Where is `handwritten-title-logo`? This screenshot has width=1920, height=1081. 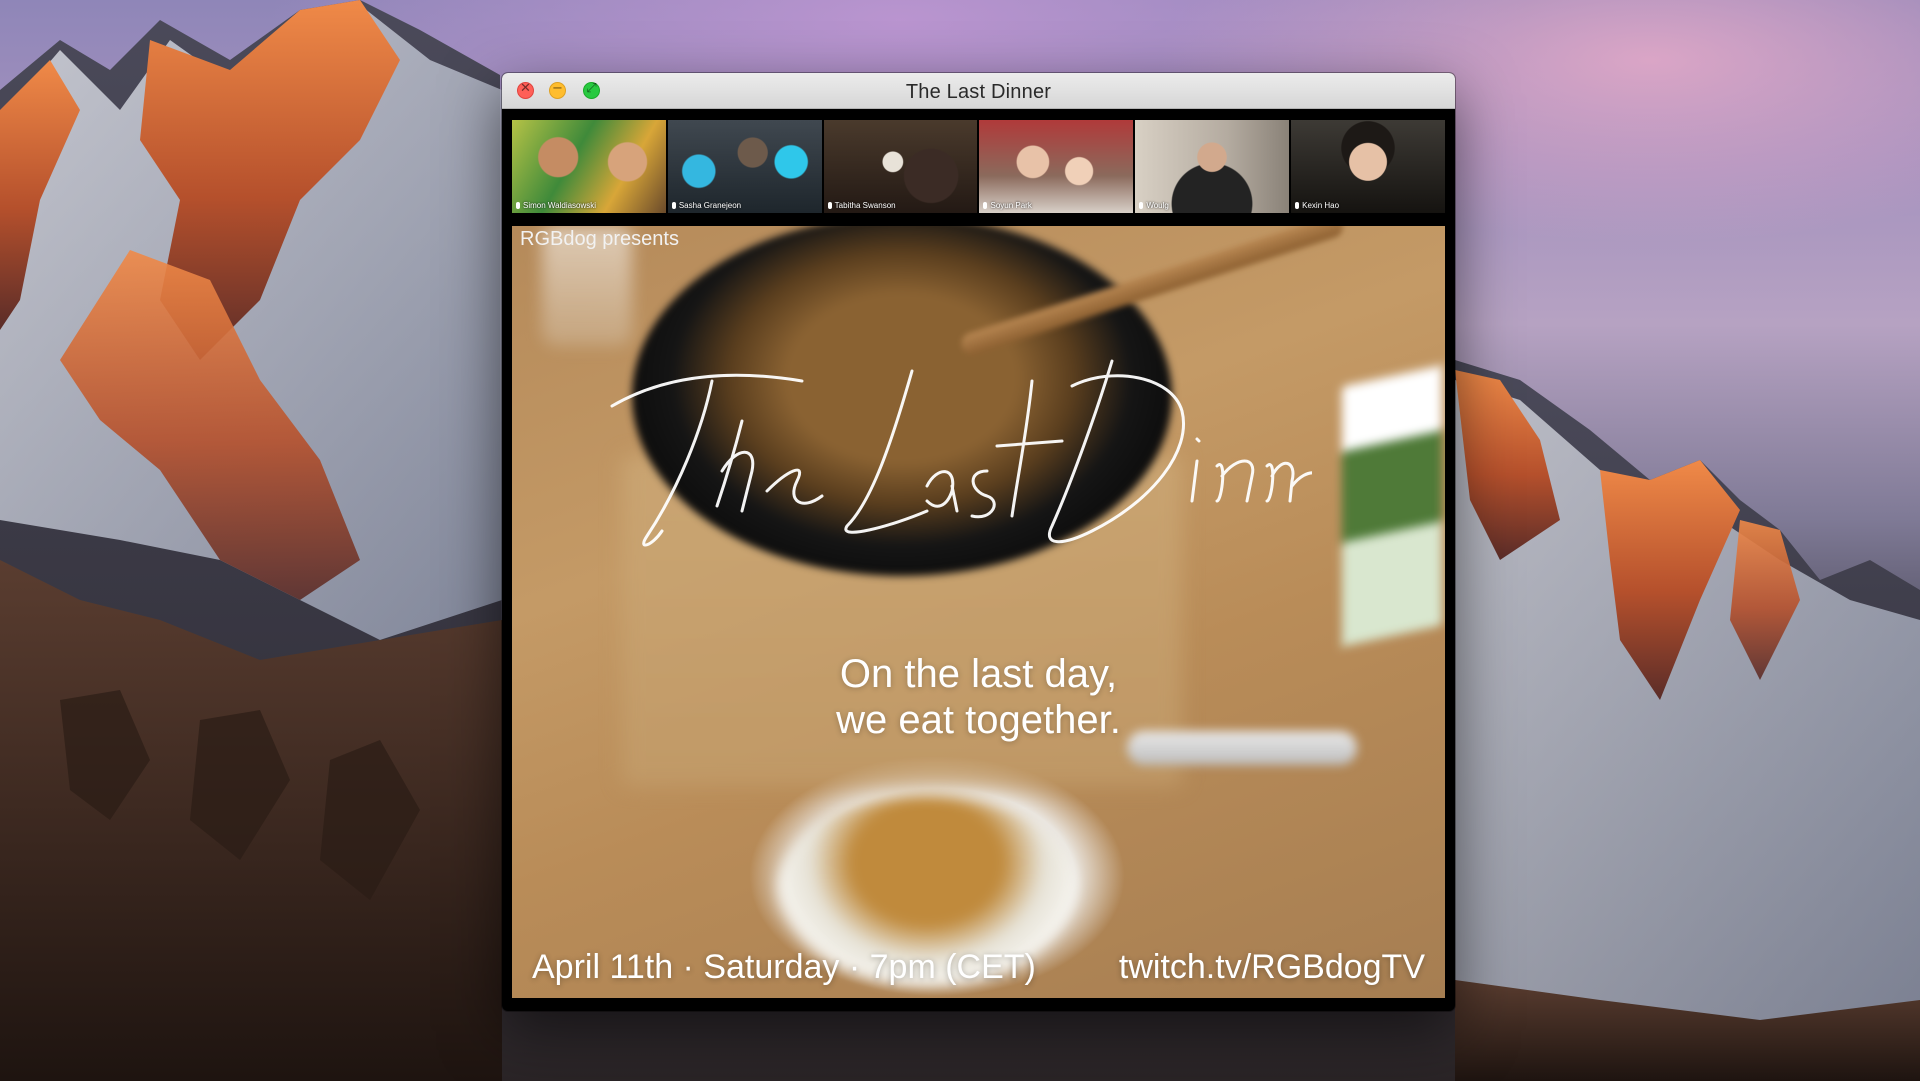 handwritten-title-logo is located at coordinates (961, 453).